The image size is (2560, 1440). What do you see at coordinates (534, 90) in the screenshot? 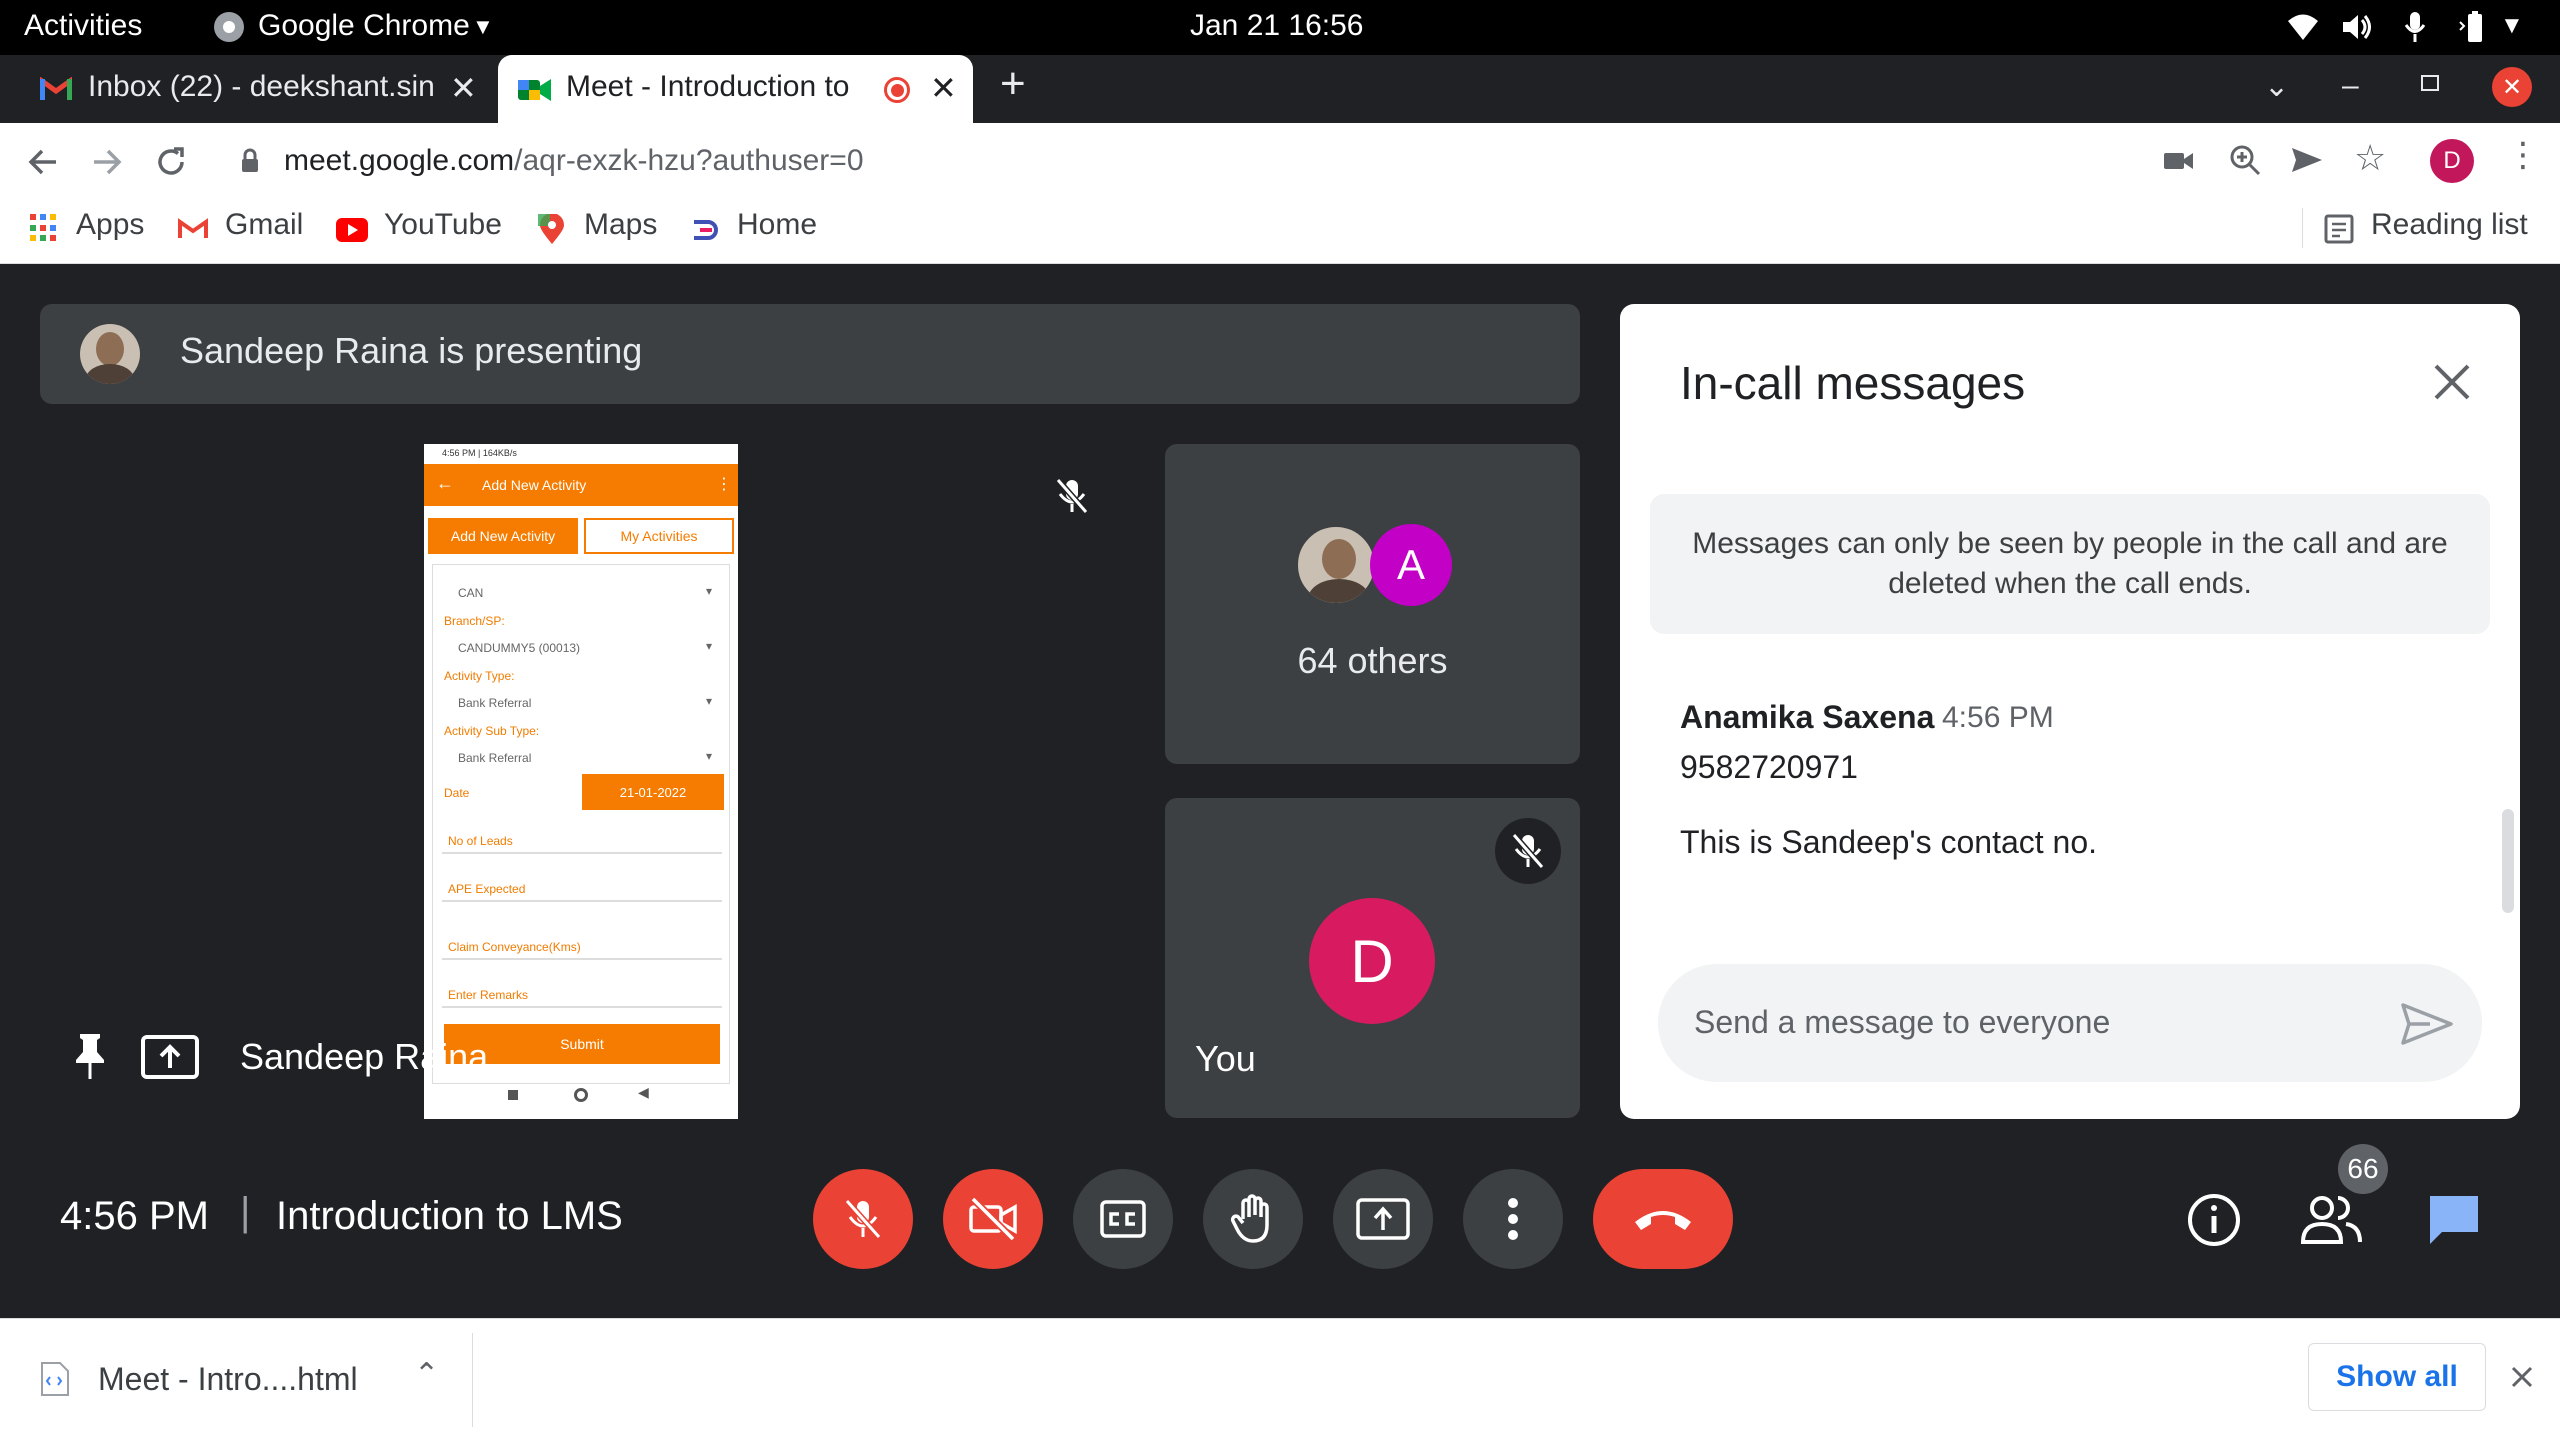
I see `meet-icon` at bounding box center [534, 90].